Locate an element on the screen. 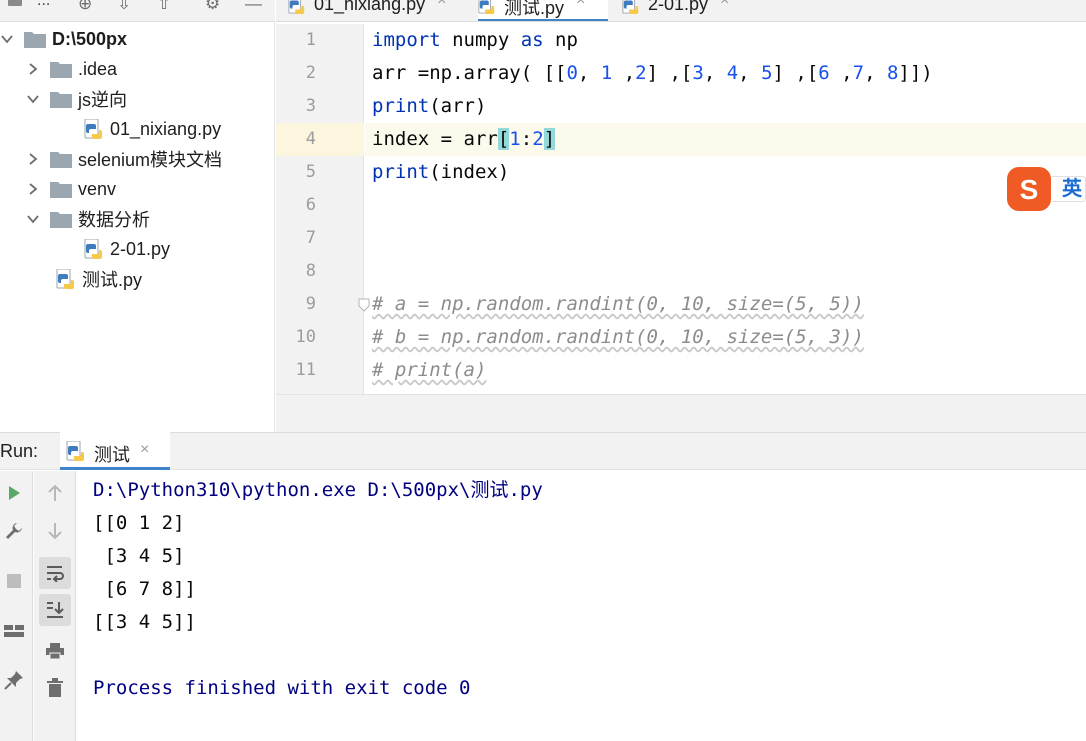 This screenshot has width=1086, height=741. fold-marker-icon is located at coordinates (364, 305).